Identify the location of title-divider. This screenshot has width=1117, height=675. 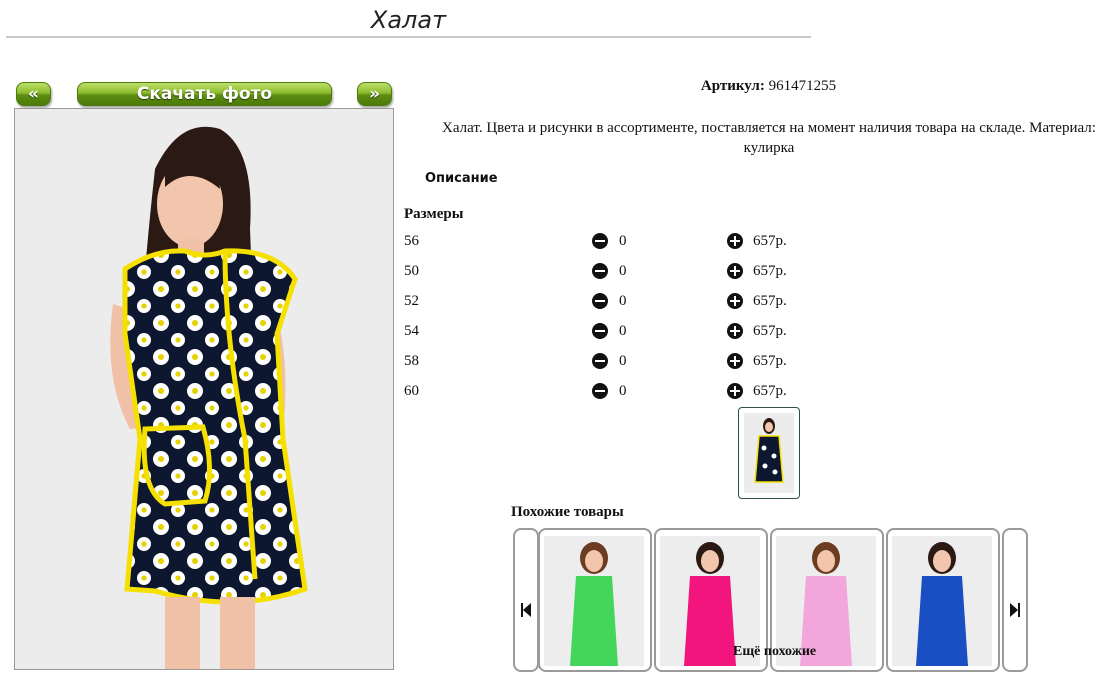
(408, 37).